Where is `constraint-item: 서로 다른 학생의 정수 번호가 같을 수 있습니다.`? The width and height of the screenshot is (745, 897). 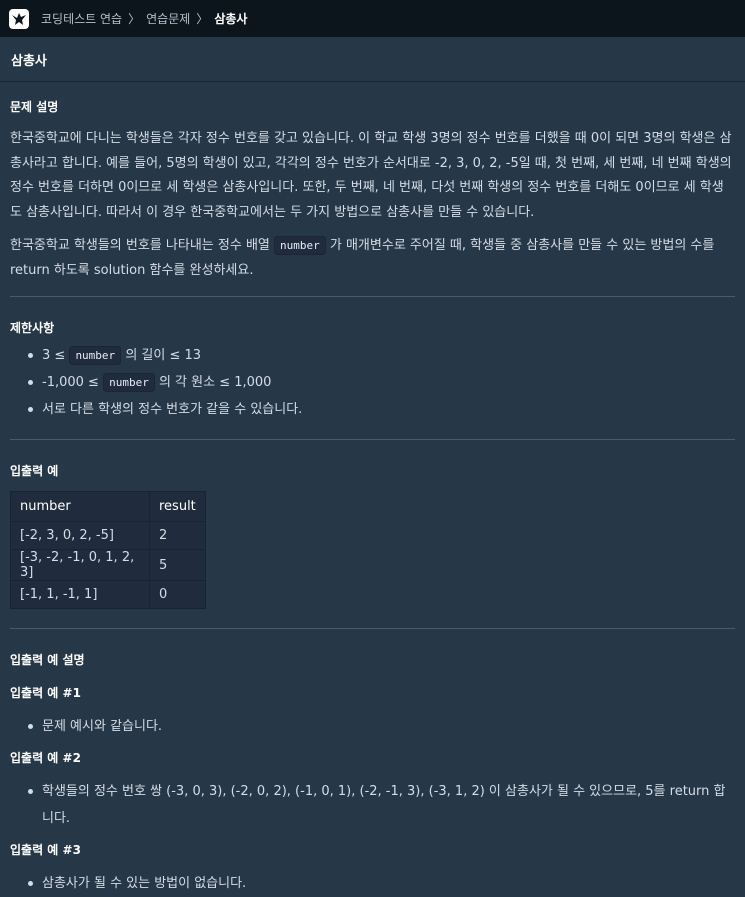 constraint-item: 서로 다른 학생의 정수 번호가 같을 수 있습니다. is located at coordinates (379, 409).